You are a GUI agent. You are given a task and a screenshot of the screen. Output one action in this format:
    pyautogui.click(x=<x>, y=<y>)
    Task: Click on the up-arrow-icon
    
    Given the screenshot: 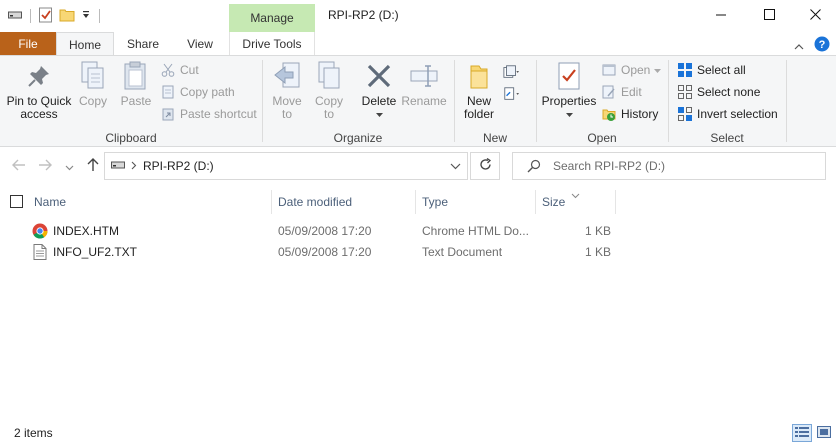 What is the action you would take?
    pyautogui.click(x=93, y=166)
    